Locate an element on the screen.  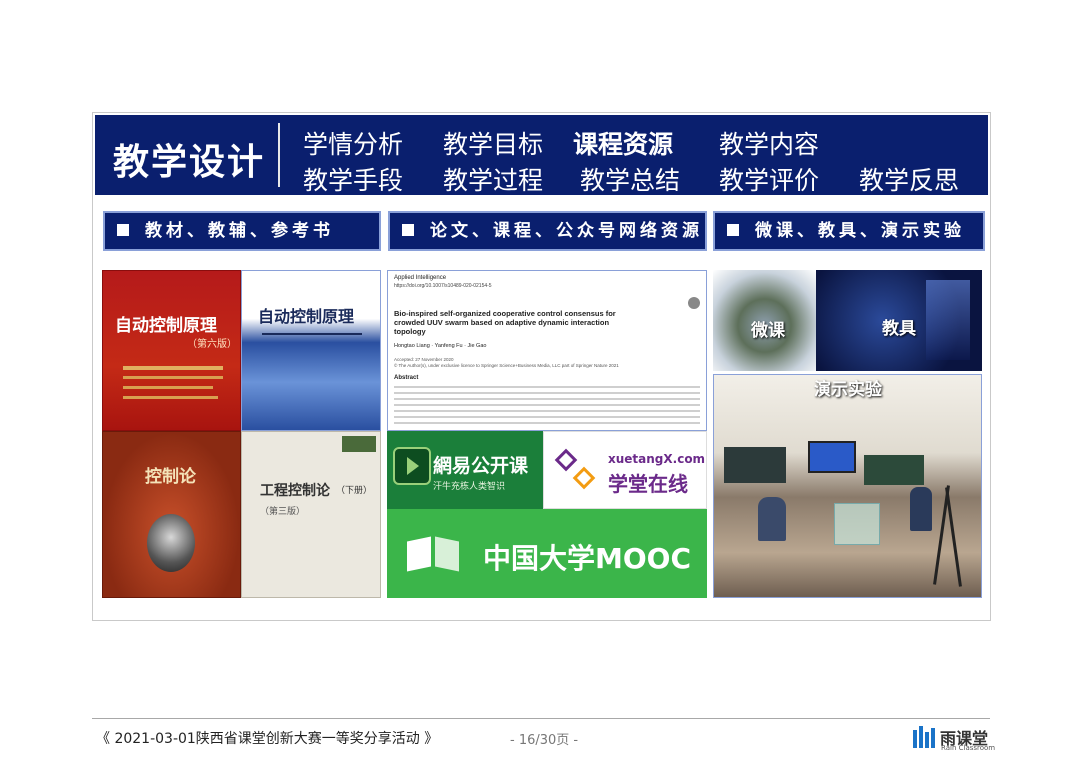
book-edition: （第六版） is located at coordinates (212, 344).